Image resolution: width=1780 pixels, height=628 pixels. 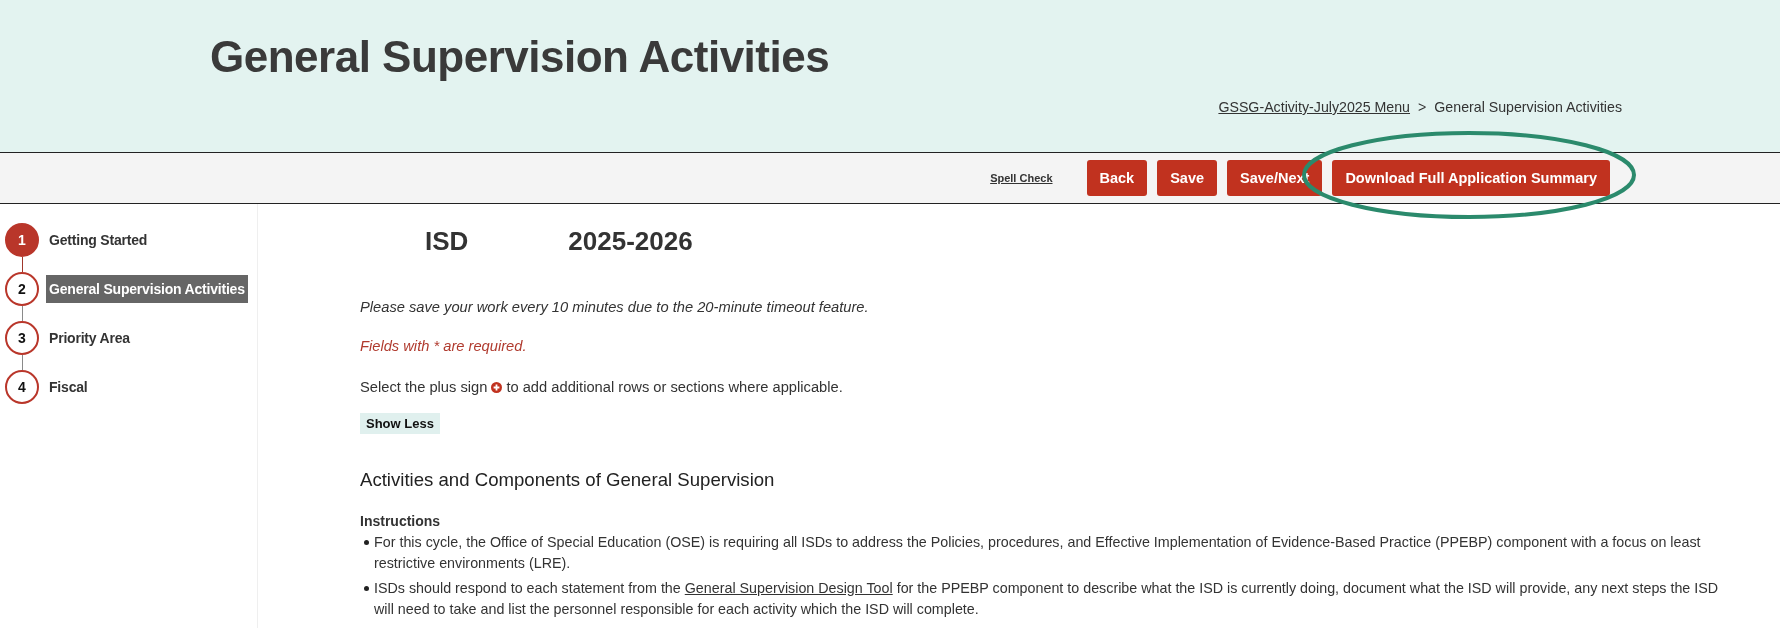 What do you see at coordinates (447, 241) in the screenshot?
I see `isd-label: ISD` at bounding box center [447, 241].